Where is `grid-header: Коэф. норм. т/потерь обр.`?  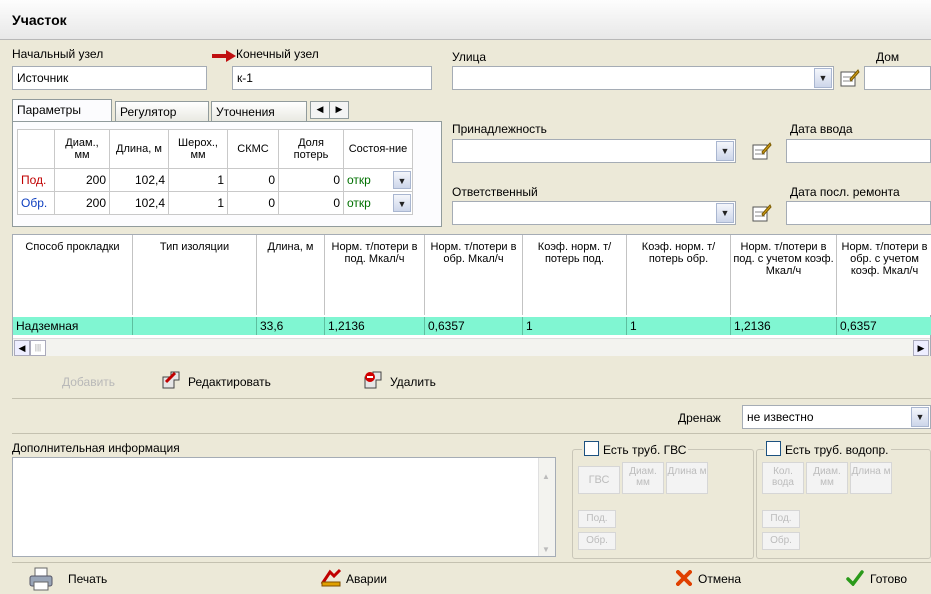
grid-header: Коэф. норм. т/потерь обр. is located at coordinates (679, 275).